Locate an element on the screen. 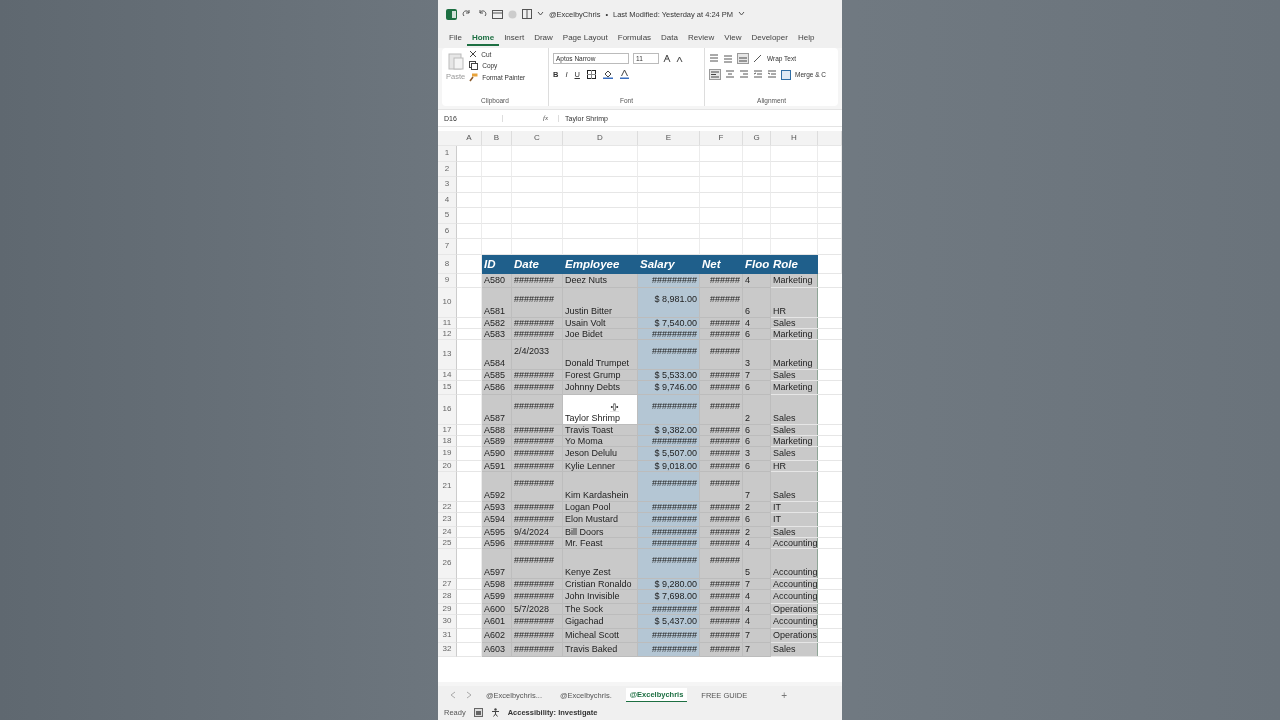 The image size is (1280, 720). row-number: 7 is located at coordinates (447, 247).